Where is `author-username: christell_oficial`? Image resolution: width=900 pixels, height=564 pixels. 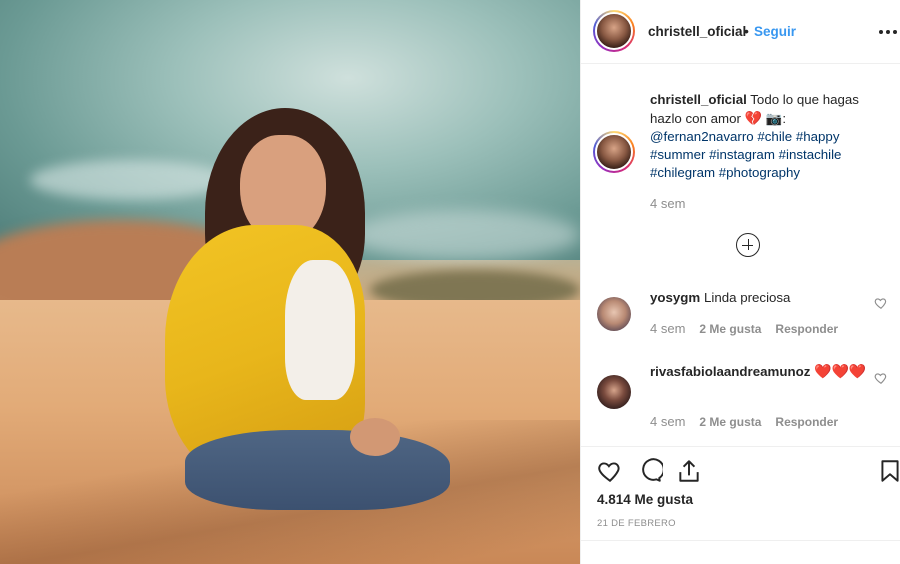
author-username: christell_oficial is located at coordinates (697, 31).